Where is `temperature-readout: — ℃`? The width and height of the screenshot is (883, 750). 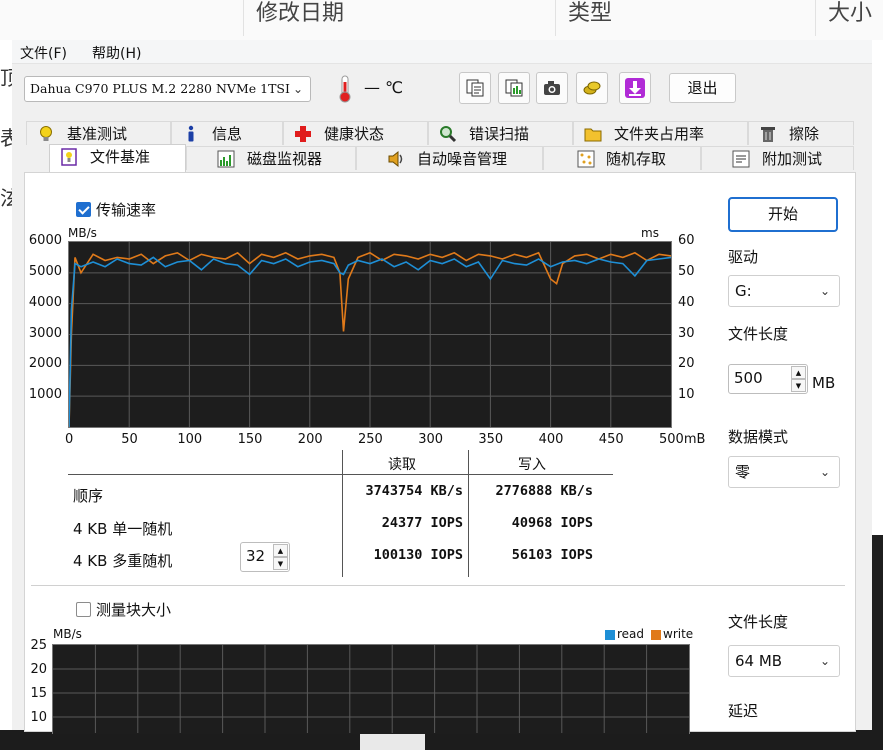 temperature-readout: — ℃ is located at coordinates (384, 87).